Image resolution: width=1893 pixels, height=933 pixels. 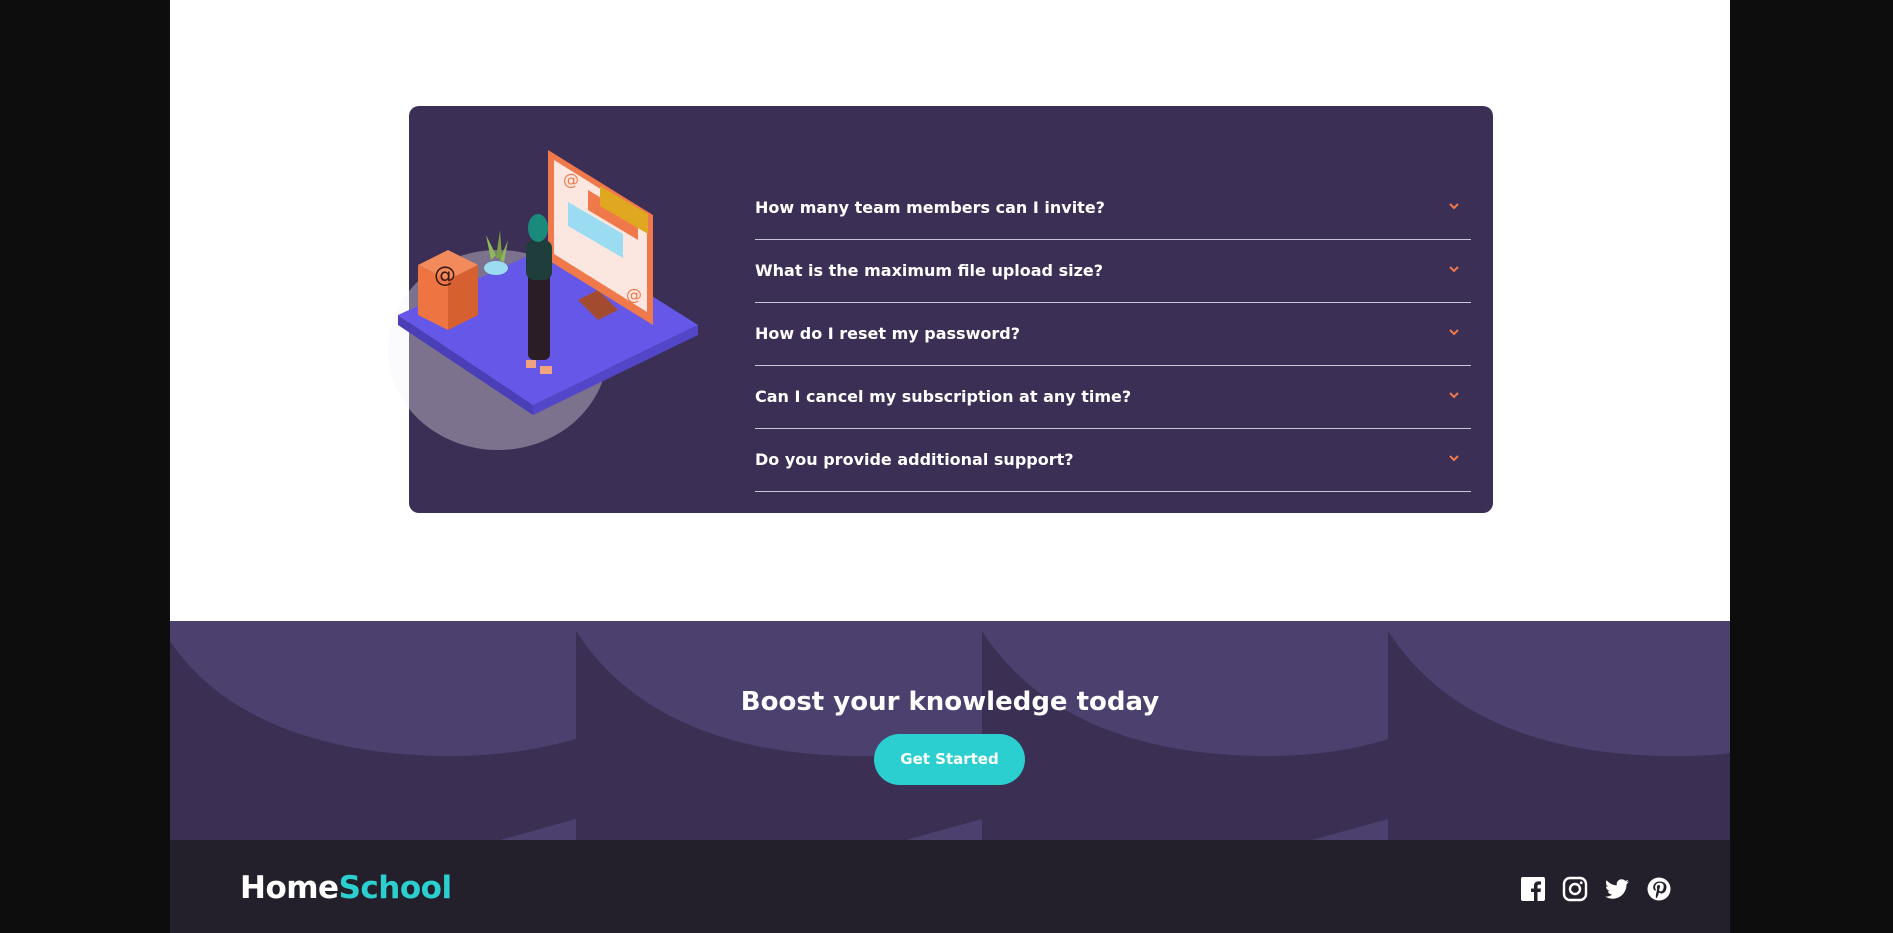 What do you see at coordinates (1113, 460) in the screenshot?
I see `faq-item-additional-support: Do you provide additional support?` at bounding box center [1113, 460].